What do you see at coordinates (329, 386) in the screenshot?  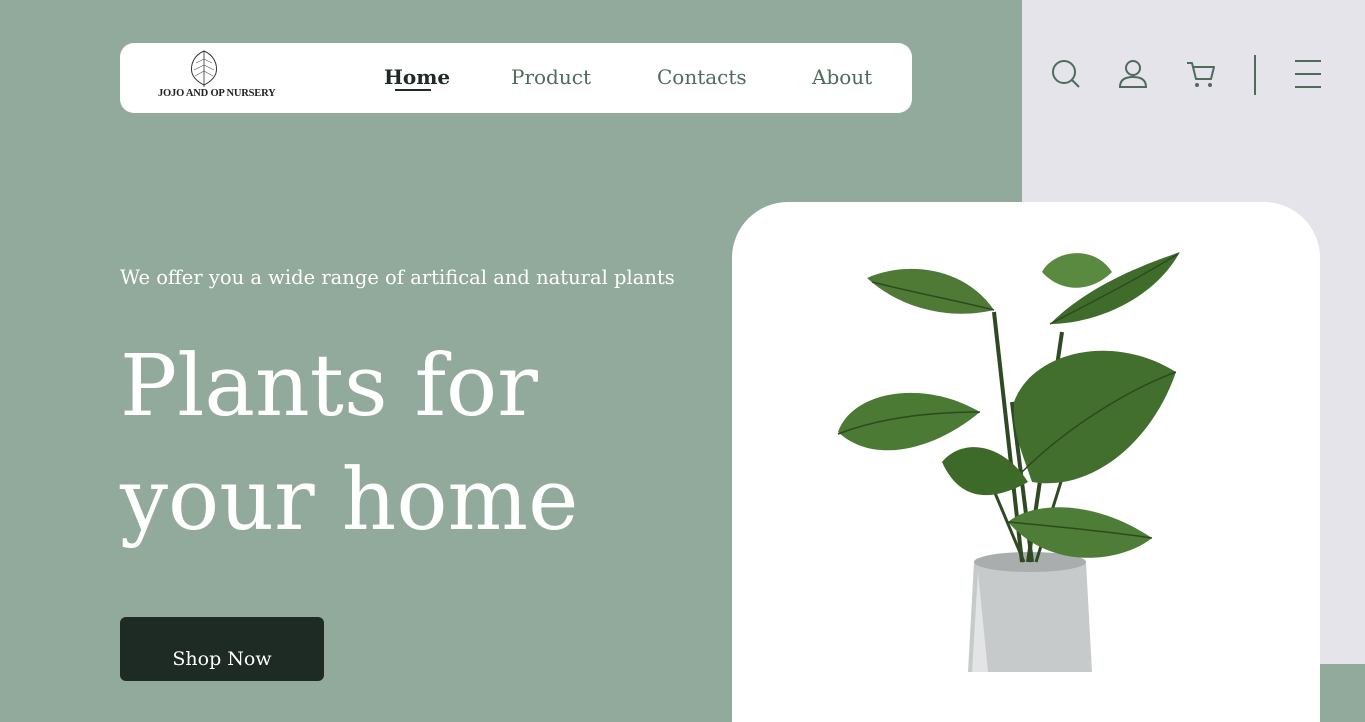 I see `hero-title-line1: Plants for` at bounding box center [329, 386].